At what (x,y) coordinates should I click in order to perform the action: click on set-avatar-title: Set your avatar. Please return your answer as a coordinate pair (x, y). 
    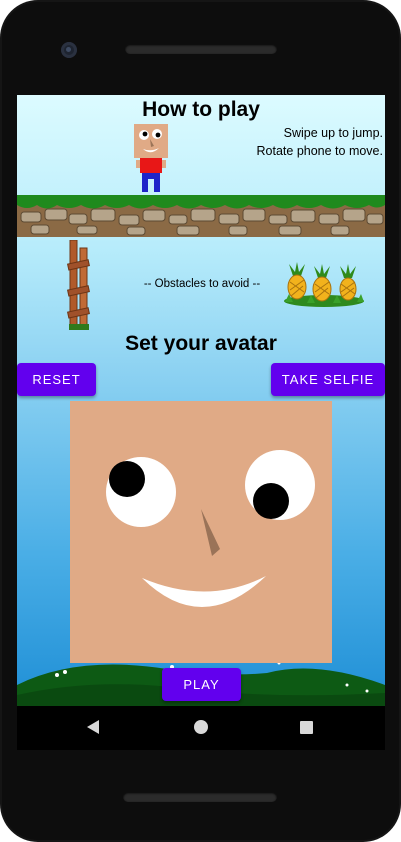
    Looking at the image, I should click on (201, 343).